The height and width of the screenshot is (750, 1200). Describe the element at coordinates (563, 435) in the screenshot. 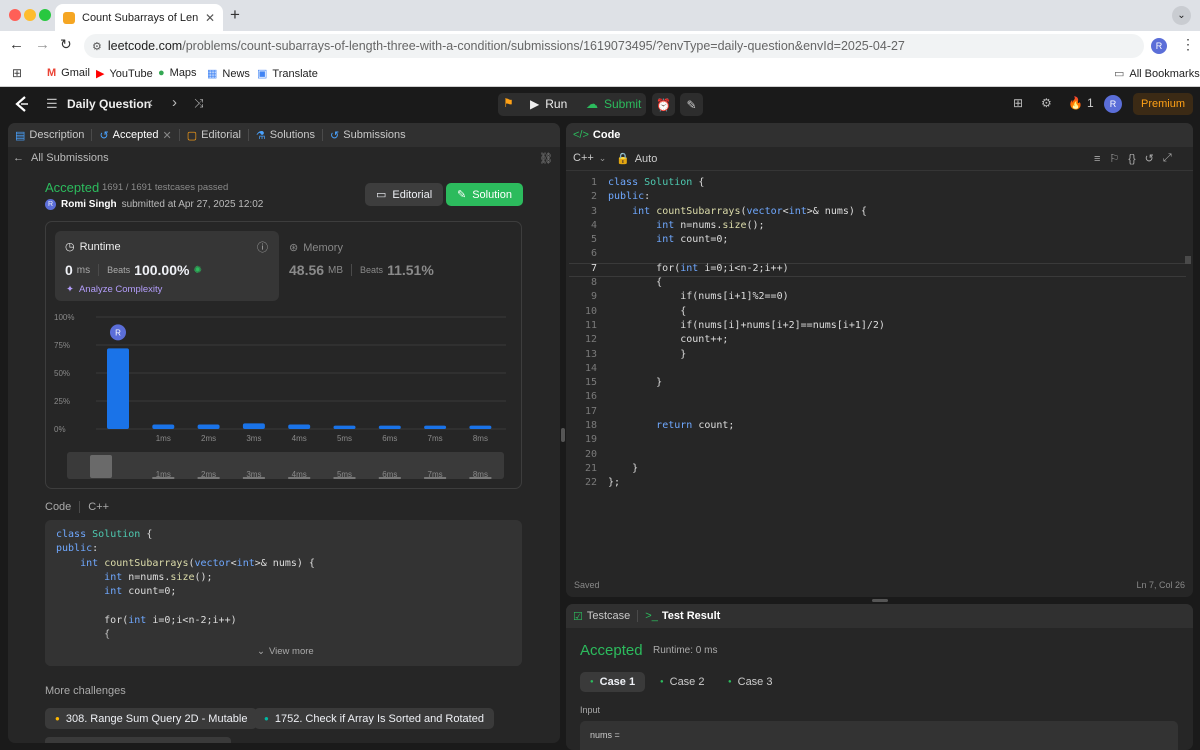

I see `vertical-resize-handle` at that location.